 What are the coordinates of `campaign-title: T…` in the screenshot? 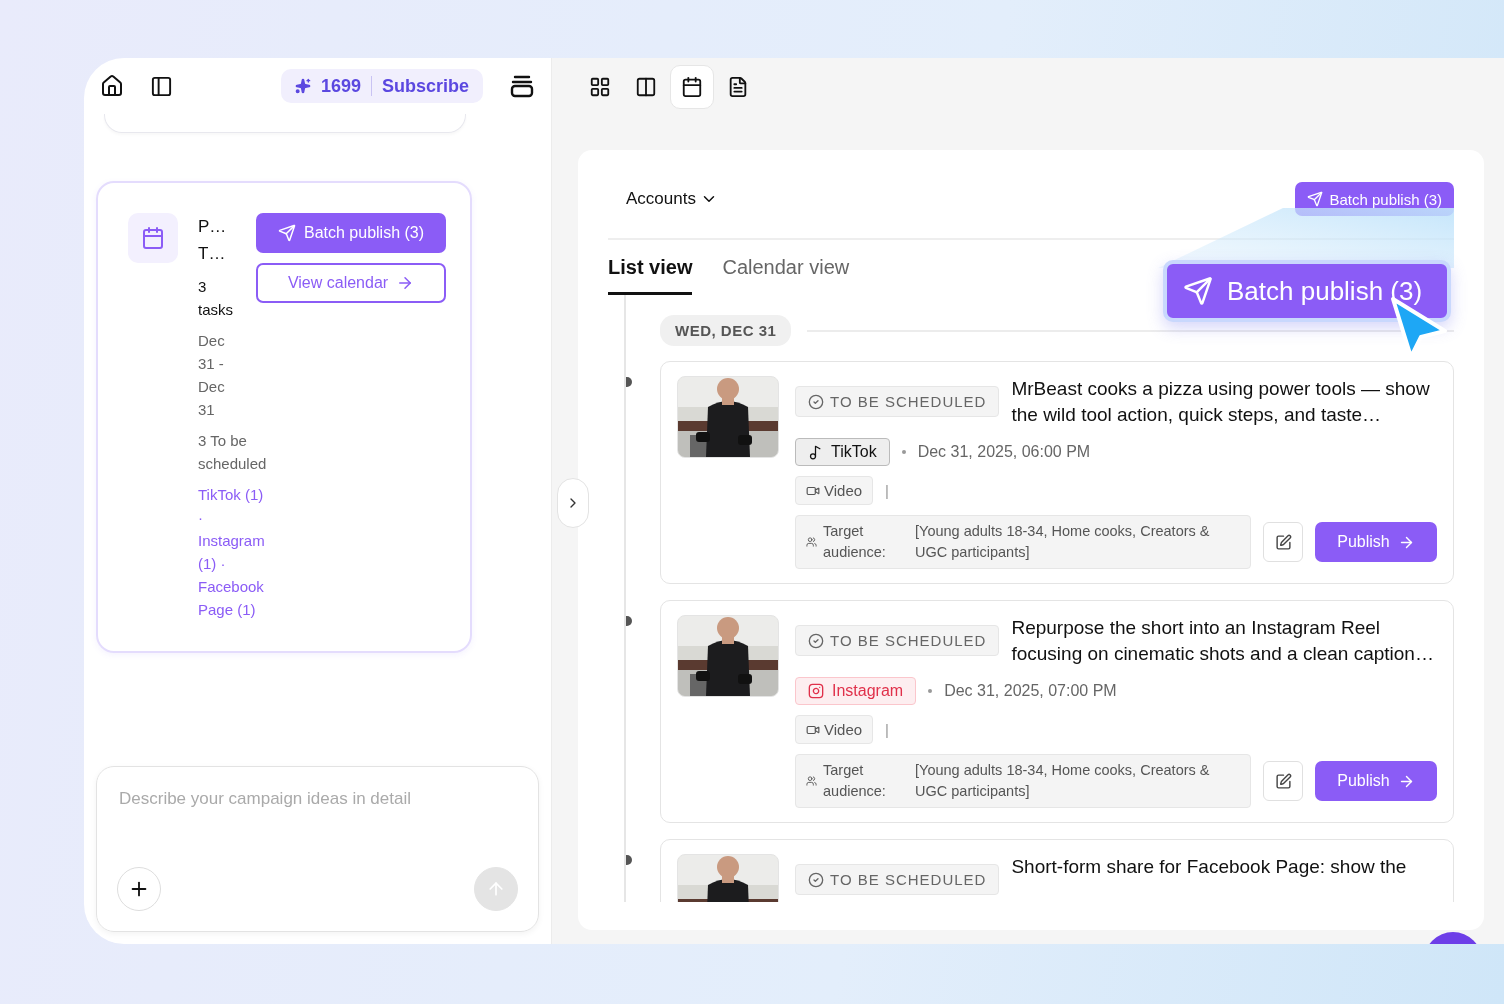 It's located at (212, 254).